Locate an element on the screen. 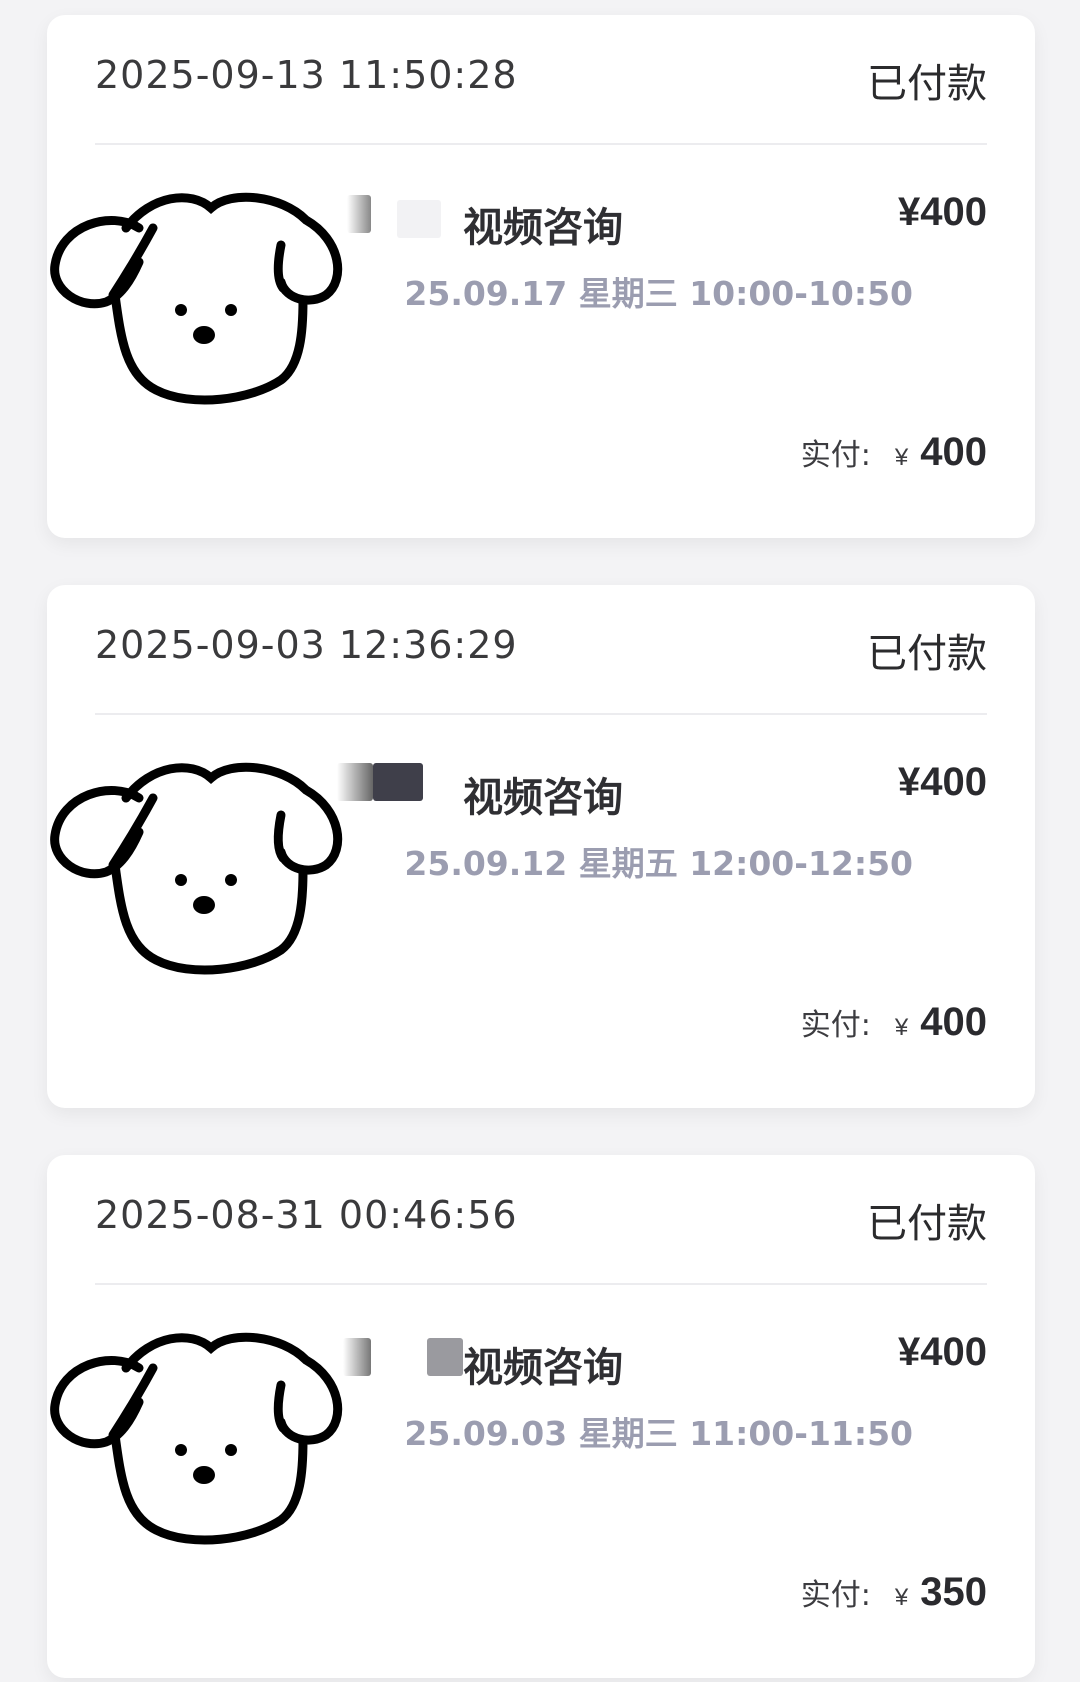  paid-amount-row: 实付: ¥ 350 is located at coordinates (894, 1592).